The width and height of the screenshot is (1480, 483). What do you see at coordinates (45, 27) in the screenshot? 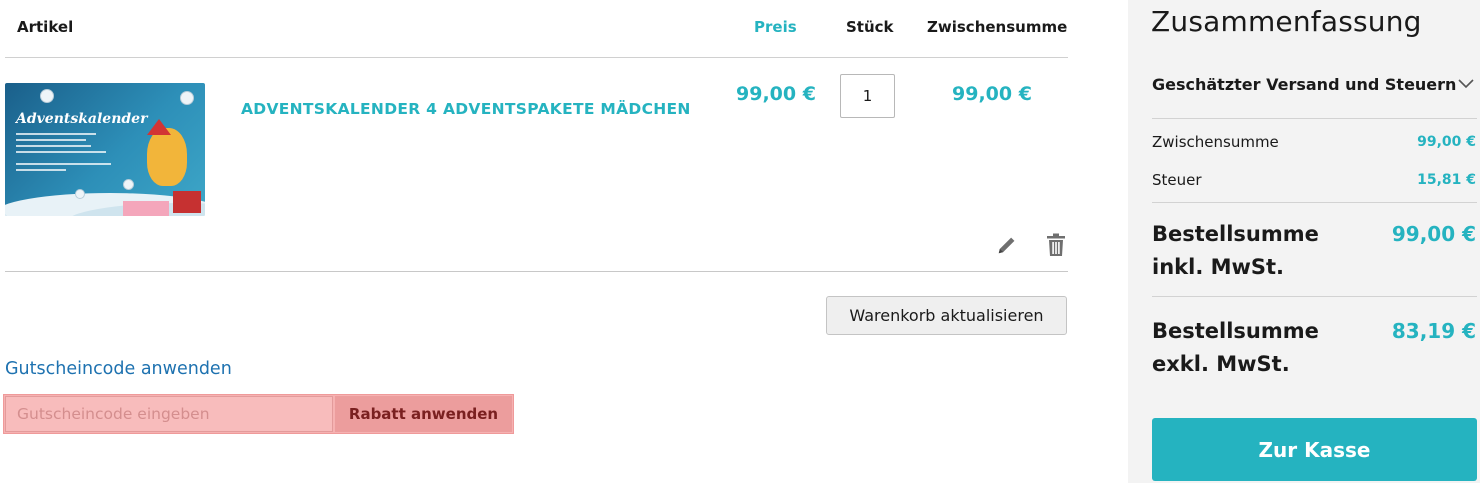
I see `column-header-artikel: Artikel` at bounding box center [45, 27].